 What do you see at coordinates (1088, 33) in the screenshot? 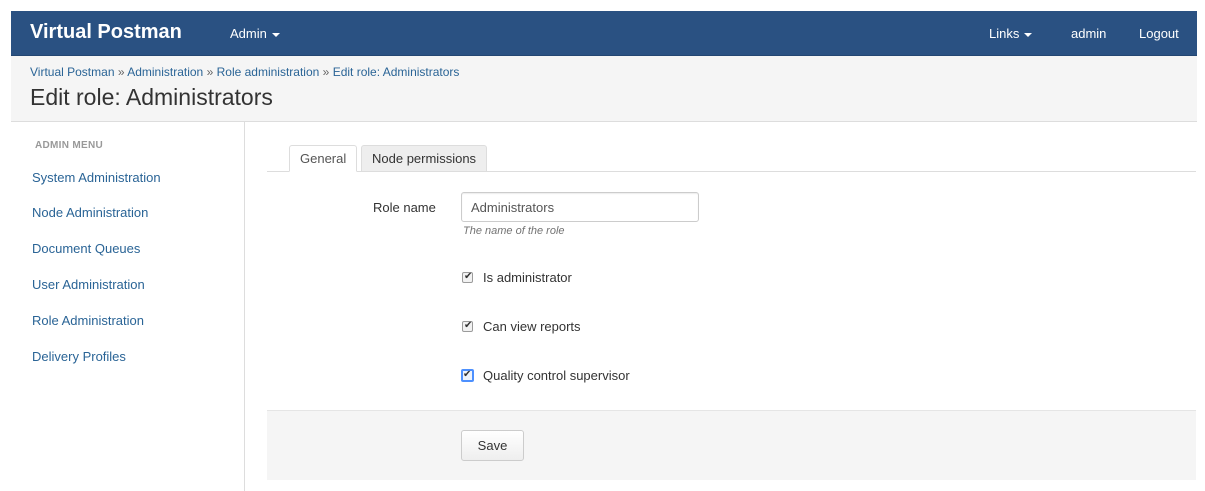
I see `user-link: admin` at bounding box center [1088, 33].